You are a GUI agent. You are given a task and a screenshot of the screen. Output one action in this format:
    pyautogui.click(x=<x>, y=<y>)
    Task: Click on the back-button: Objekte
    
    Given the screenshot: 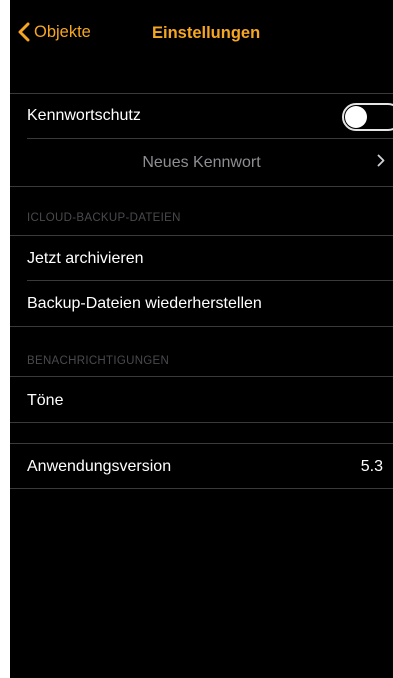 What is the action you would take?
    pyautogui.click(x=54, y=32)
    